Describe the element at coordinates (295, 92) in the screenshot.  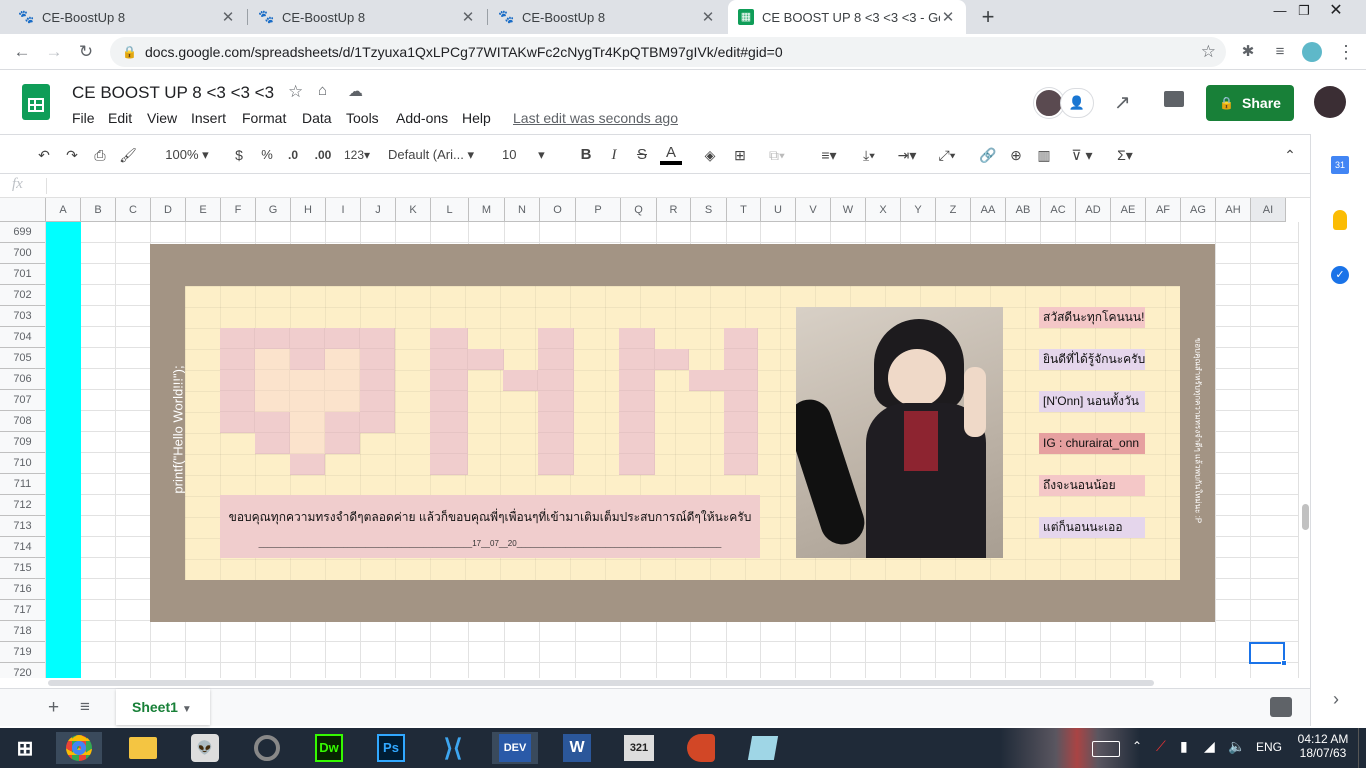
I see `star-icon: ☆` at that location.